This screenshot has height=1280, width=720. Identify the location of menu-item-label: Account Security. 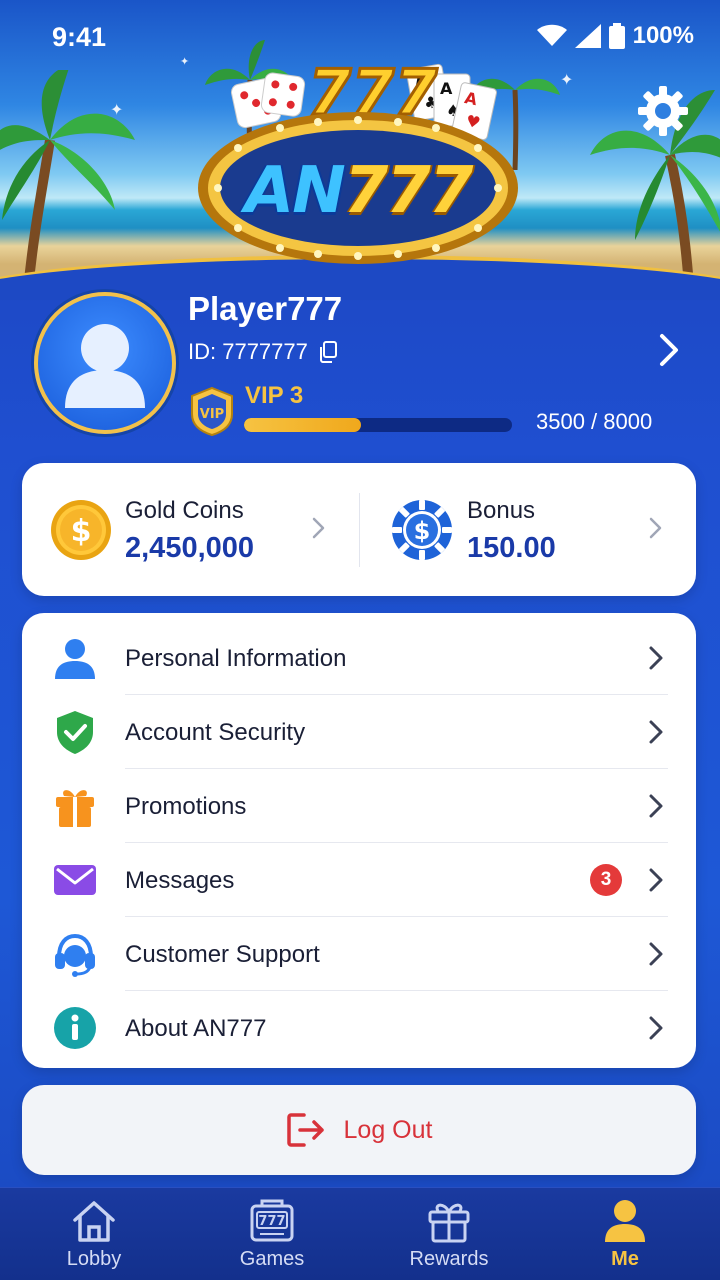
(215, 732).